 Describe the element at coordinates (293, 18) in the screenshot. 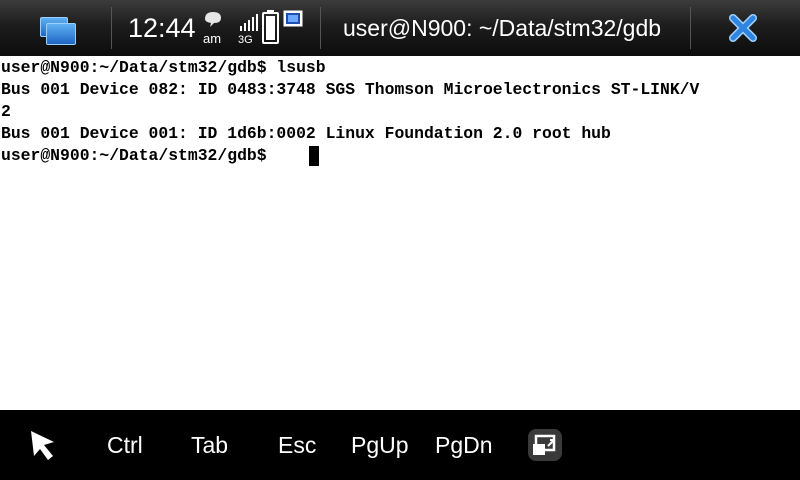

I see `usb-connection-icon` at that location.